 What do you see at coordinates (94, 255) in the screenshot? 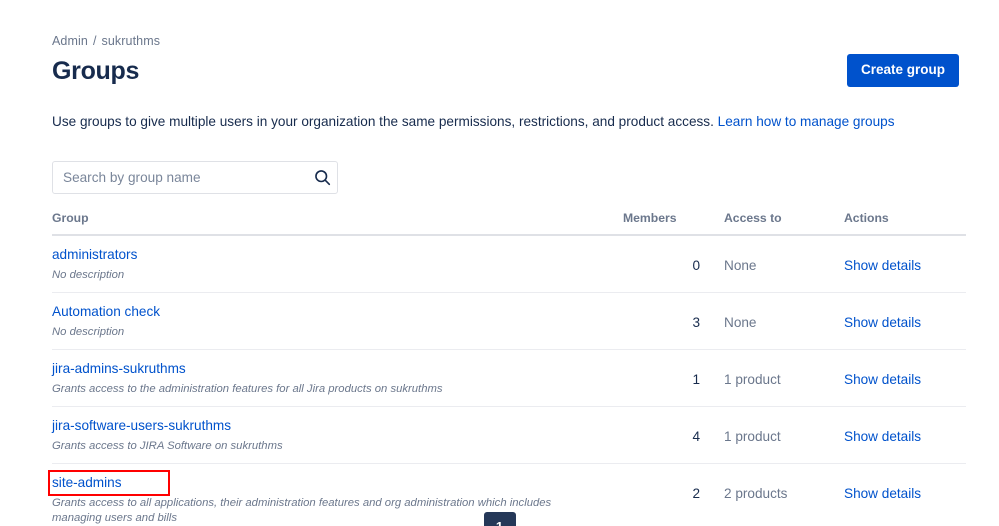
I see `group-name-link: administrators` at bounding box center [94, 255].